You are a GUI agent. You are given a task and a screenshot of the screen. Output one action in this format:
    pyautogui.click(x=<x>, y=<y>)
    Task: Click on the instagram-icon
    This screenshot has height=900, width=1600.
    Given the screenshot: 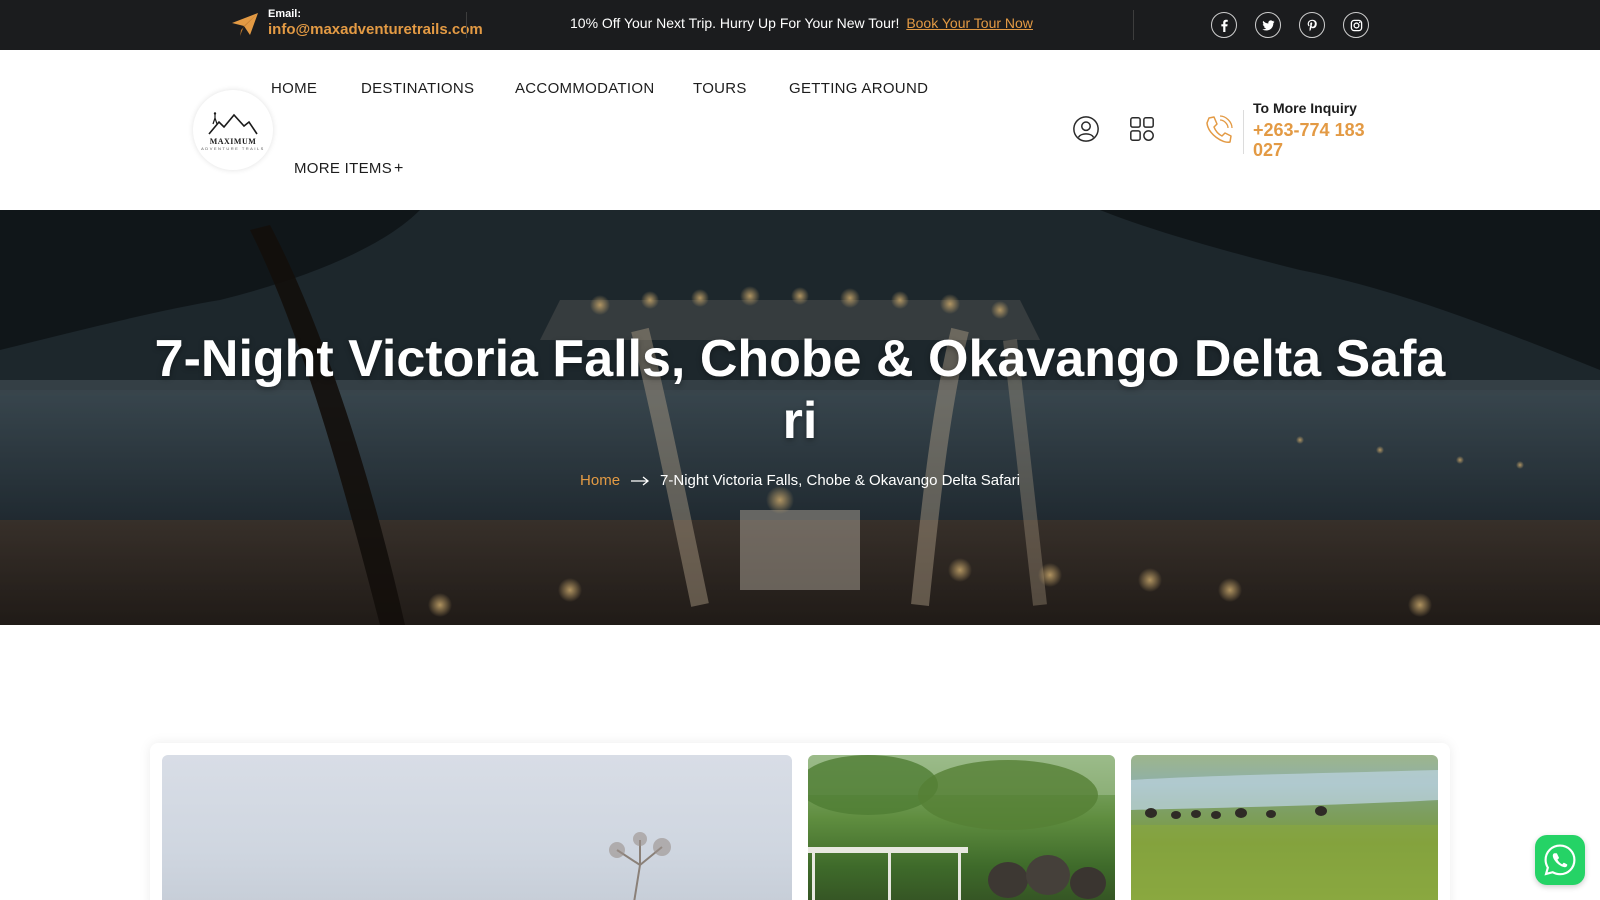 What is the action you would take?
    pyautogui.click(x=1356, y=25)
    